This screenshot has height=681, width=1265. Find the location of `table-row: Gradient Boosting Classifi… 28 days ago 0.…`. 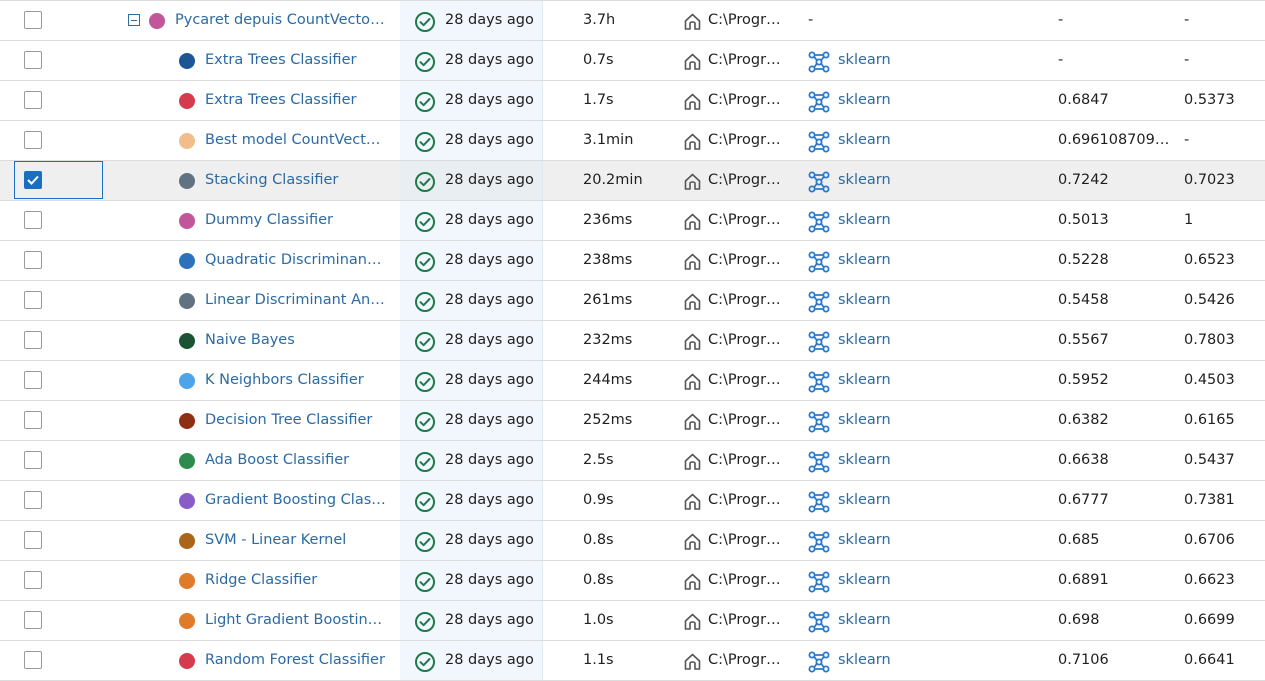

table-row: Gradient Boosting Classifi… 28 days ago 0.… is located at coordinates (632, 501).